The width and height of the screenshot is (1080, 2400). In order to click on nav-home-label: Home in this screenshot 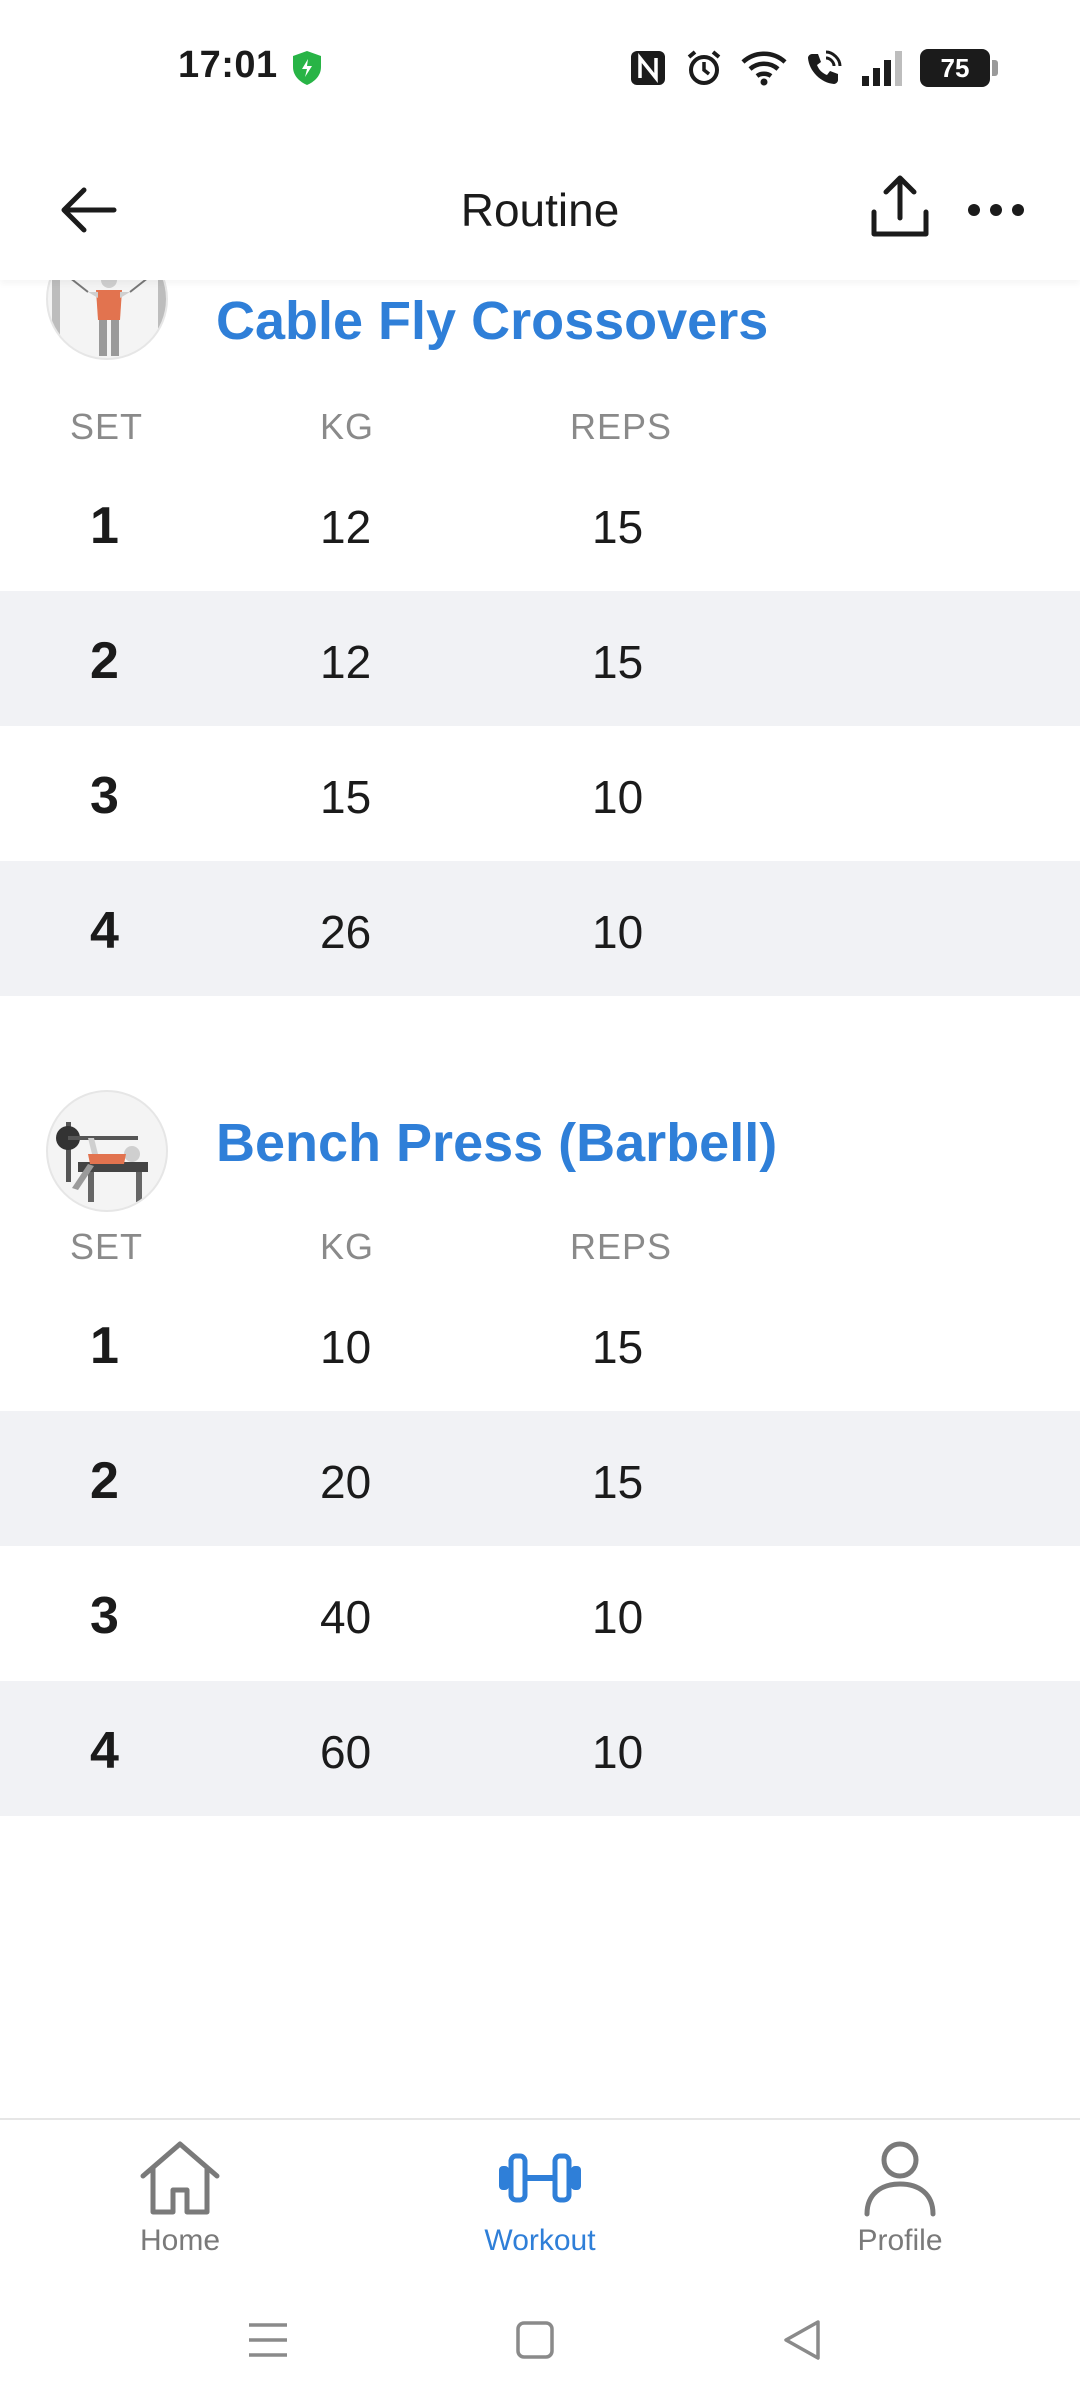, I will do `click(180, 2240)`.